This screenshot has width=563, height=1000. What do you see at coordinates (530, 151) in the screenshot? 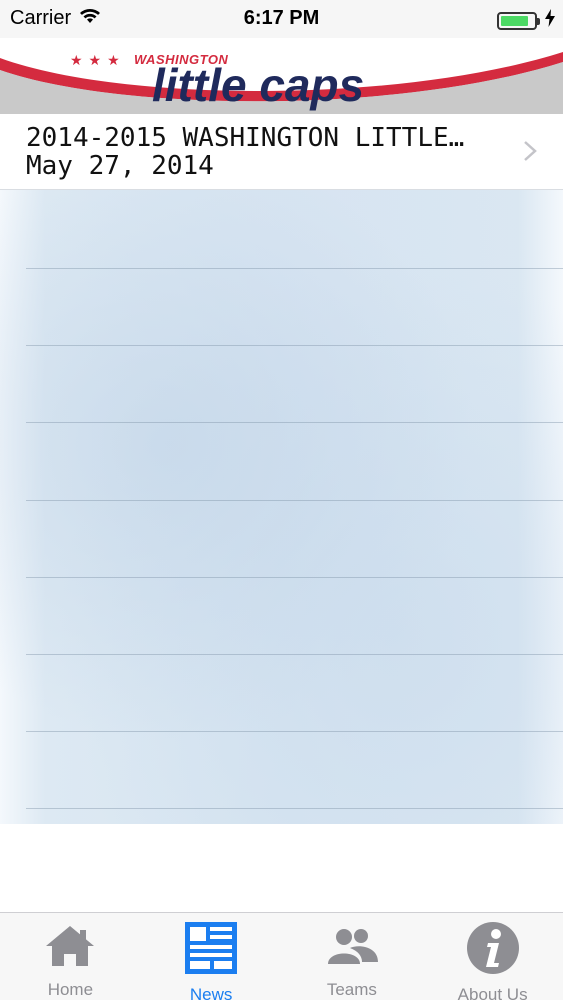
I see `chevron-right-icon` at bounding box center [530, 151].